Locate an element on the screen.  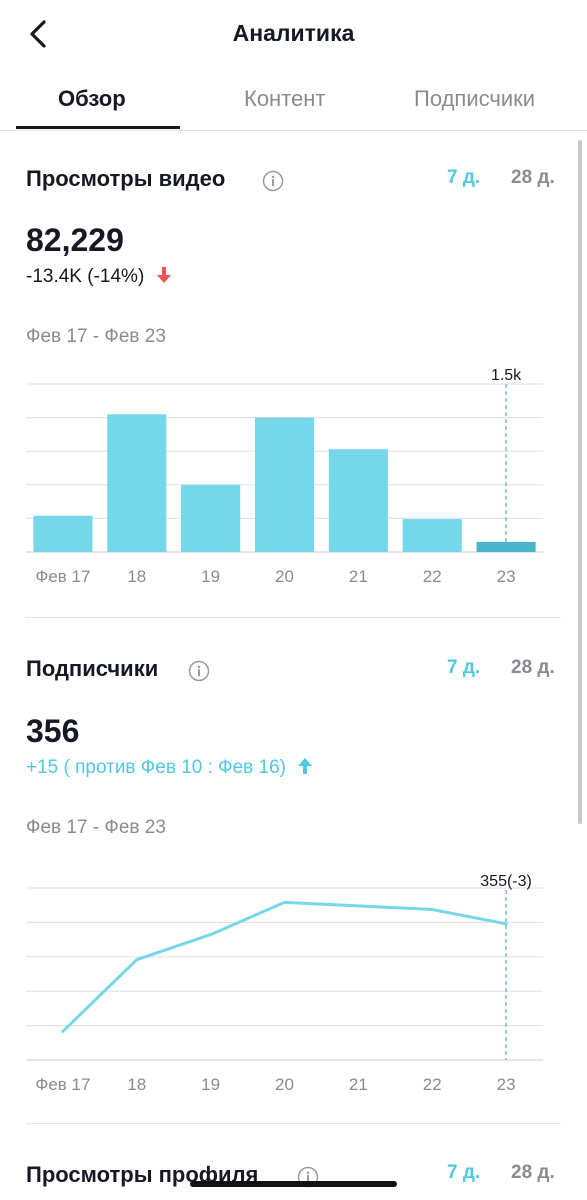
tab-followers: Подписчики is located at coordinates (474, 99).